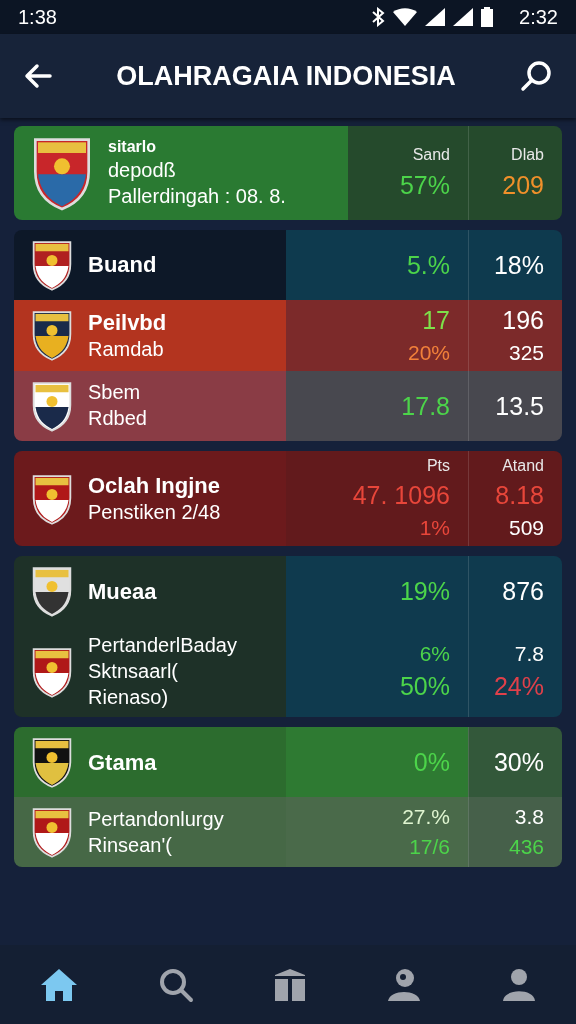 The height and width of the screenshot is (1024, 576). I want to click on back-button, so click(38, 76).